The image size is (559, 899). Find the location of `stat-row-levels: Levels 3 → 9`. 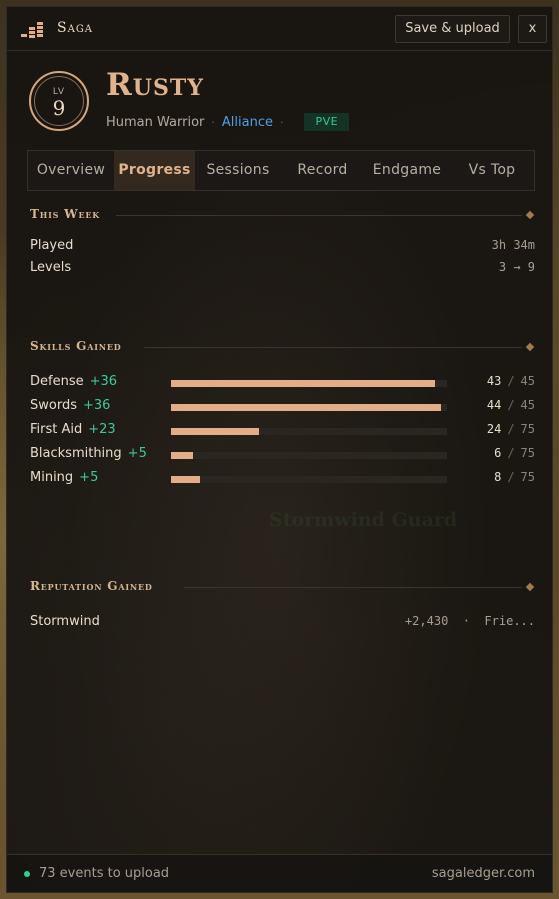

stat-row-levels: Levels 3 → 9 is located at coordinates (282, 269).